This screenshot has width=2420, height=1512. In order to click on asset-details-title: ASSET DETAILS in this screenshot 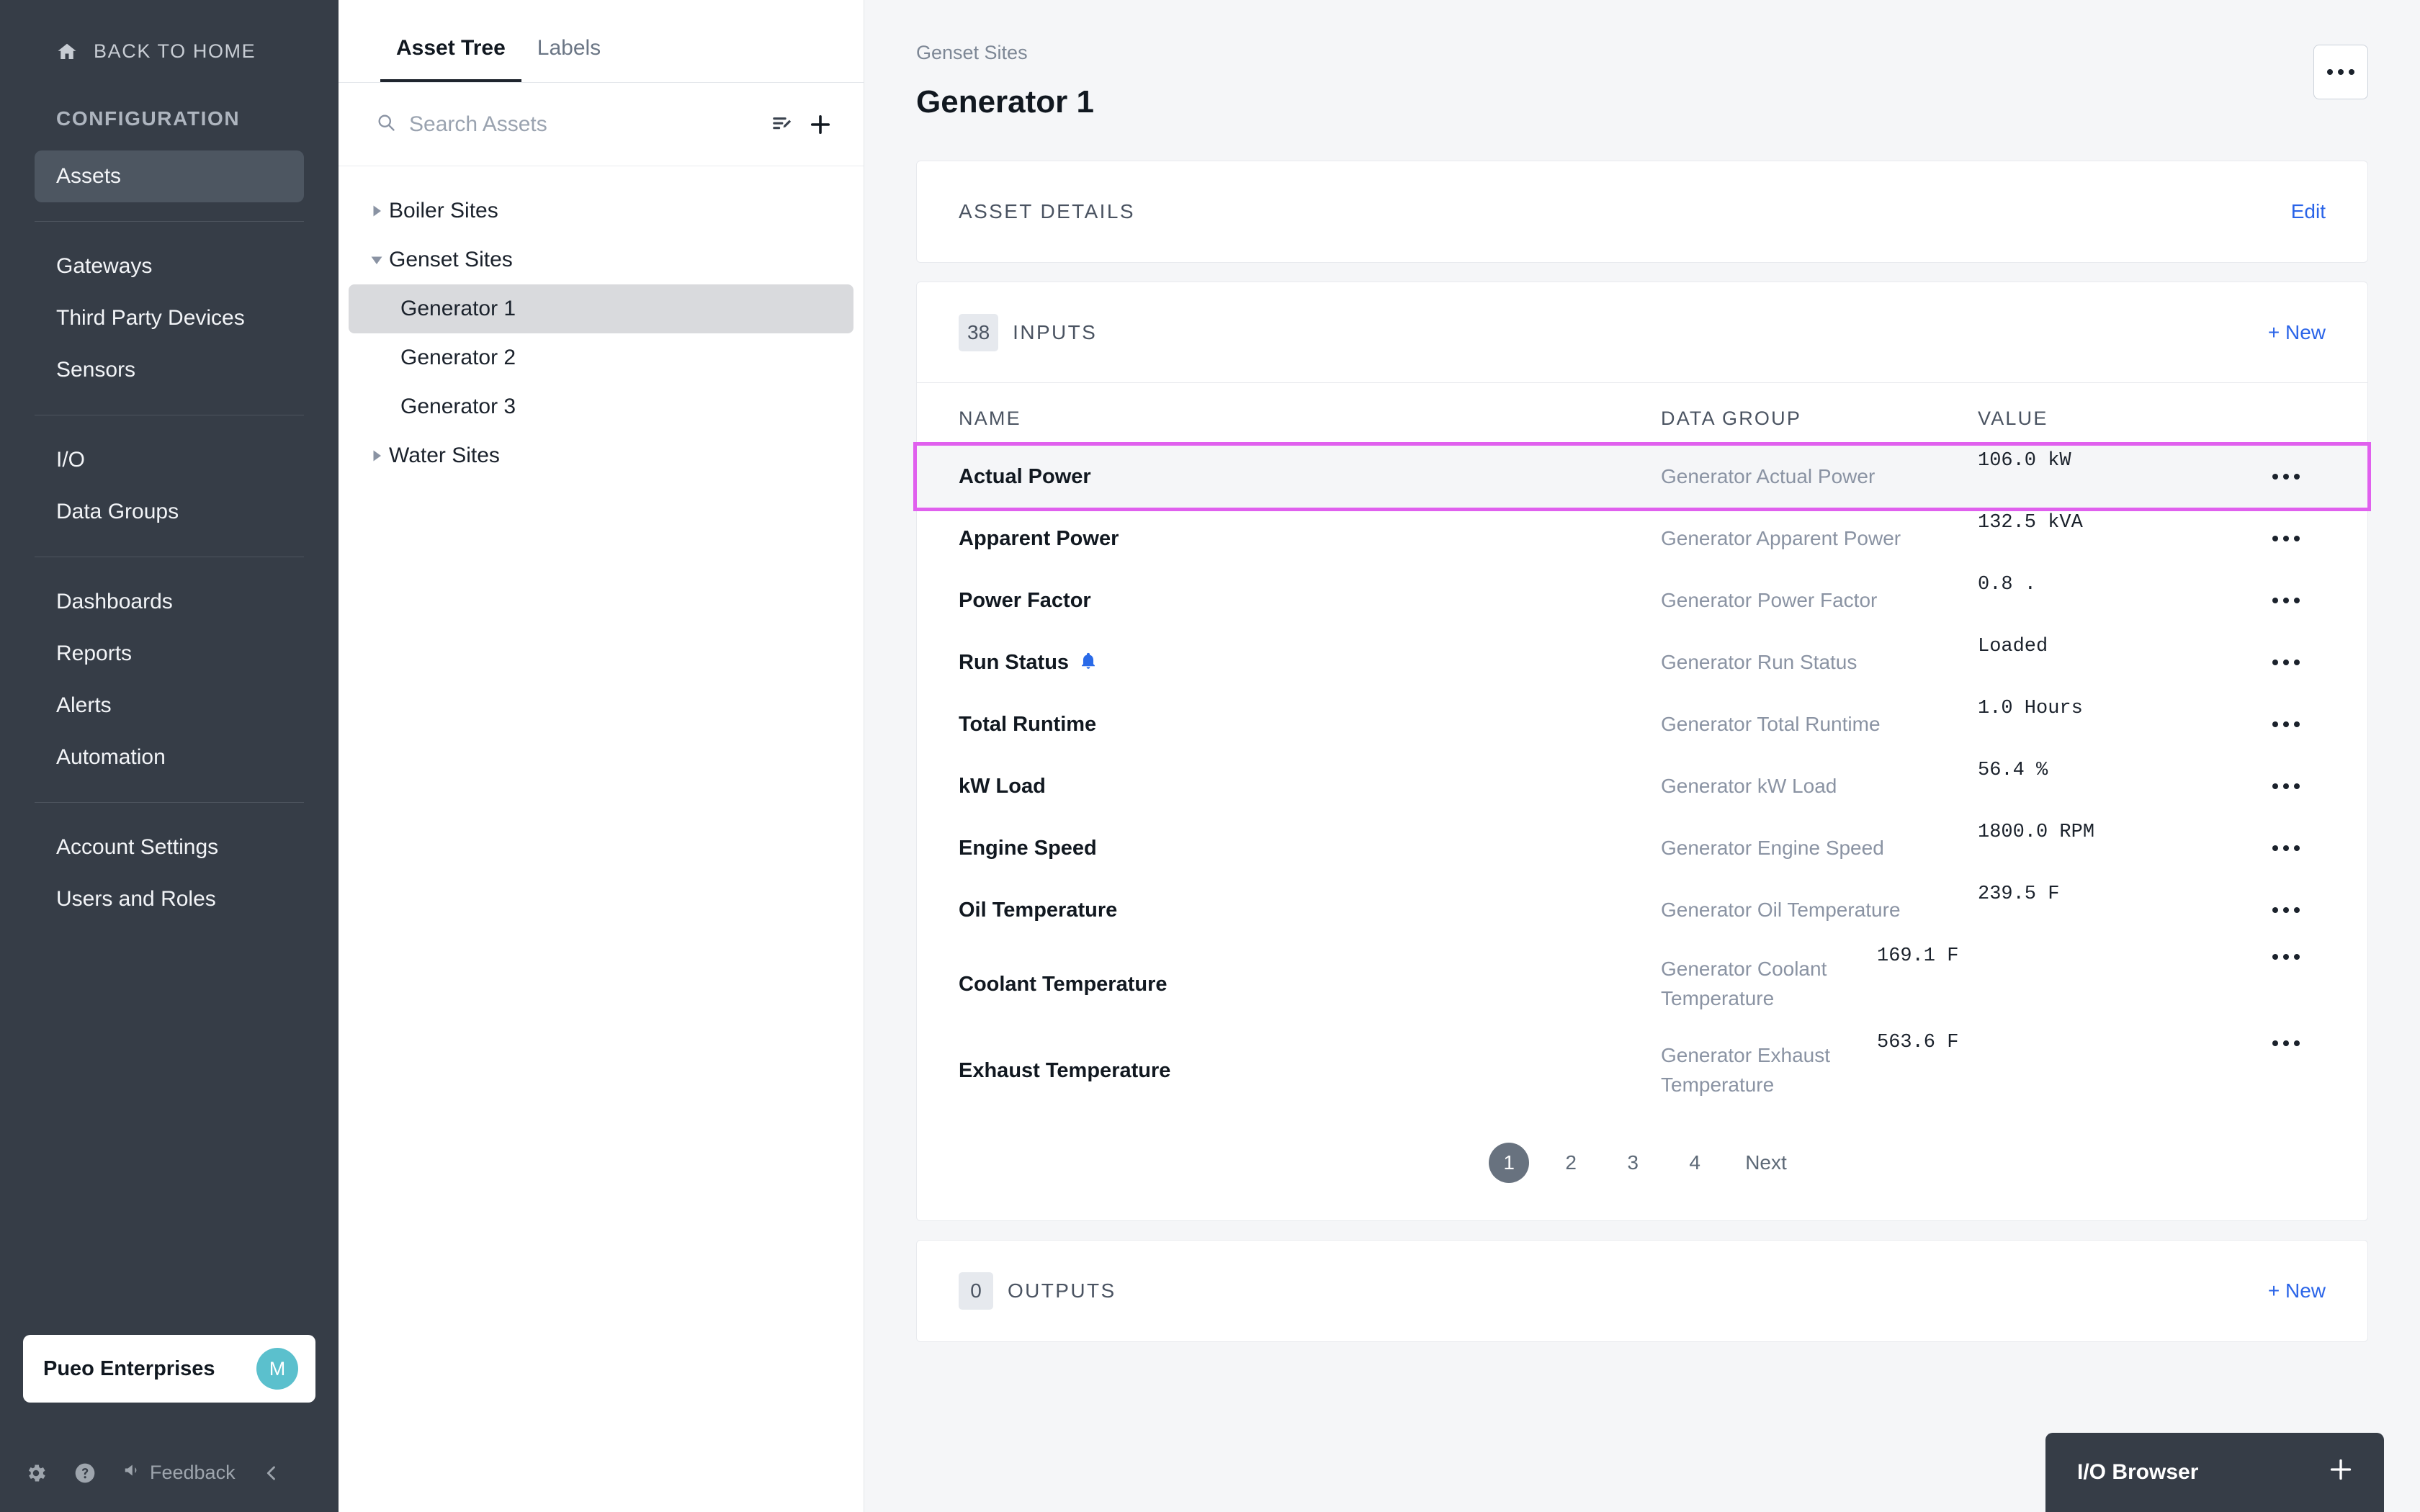, I will do `click(1047, 211)`.